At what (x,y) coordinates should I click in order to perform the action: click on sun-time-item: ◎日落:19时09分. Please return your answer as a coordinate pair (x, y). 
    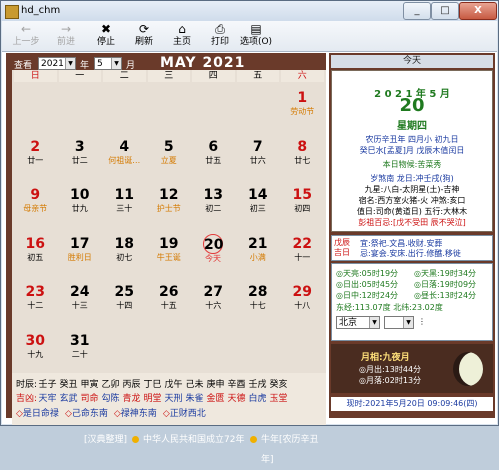
    Looking at the image, I should click on (445, 284).